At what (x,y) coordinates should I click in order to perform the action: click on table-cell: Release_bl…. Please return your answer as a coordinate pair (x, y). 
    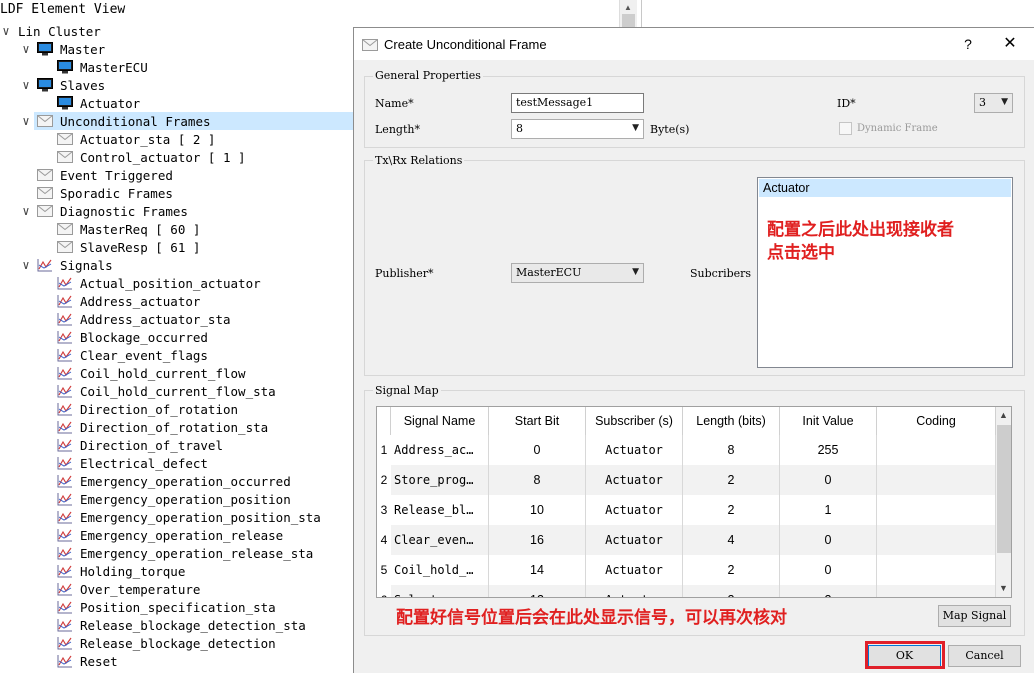
    Looking at the image, I should click on (440, 510).